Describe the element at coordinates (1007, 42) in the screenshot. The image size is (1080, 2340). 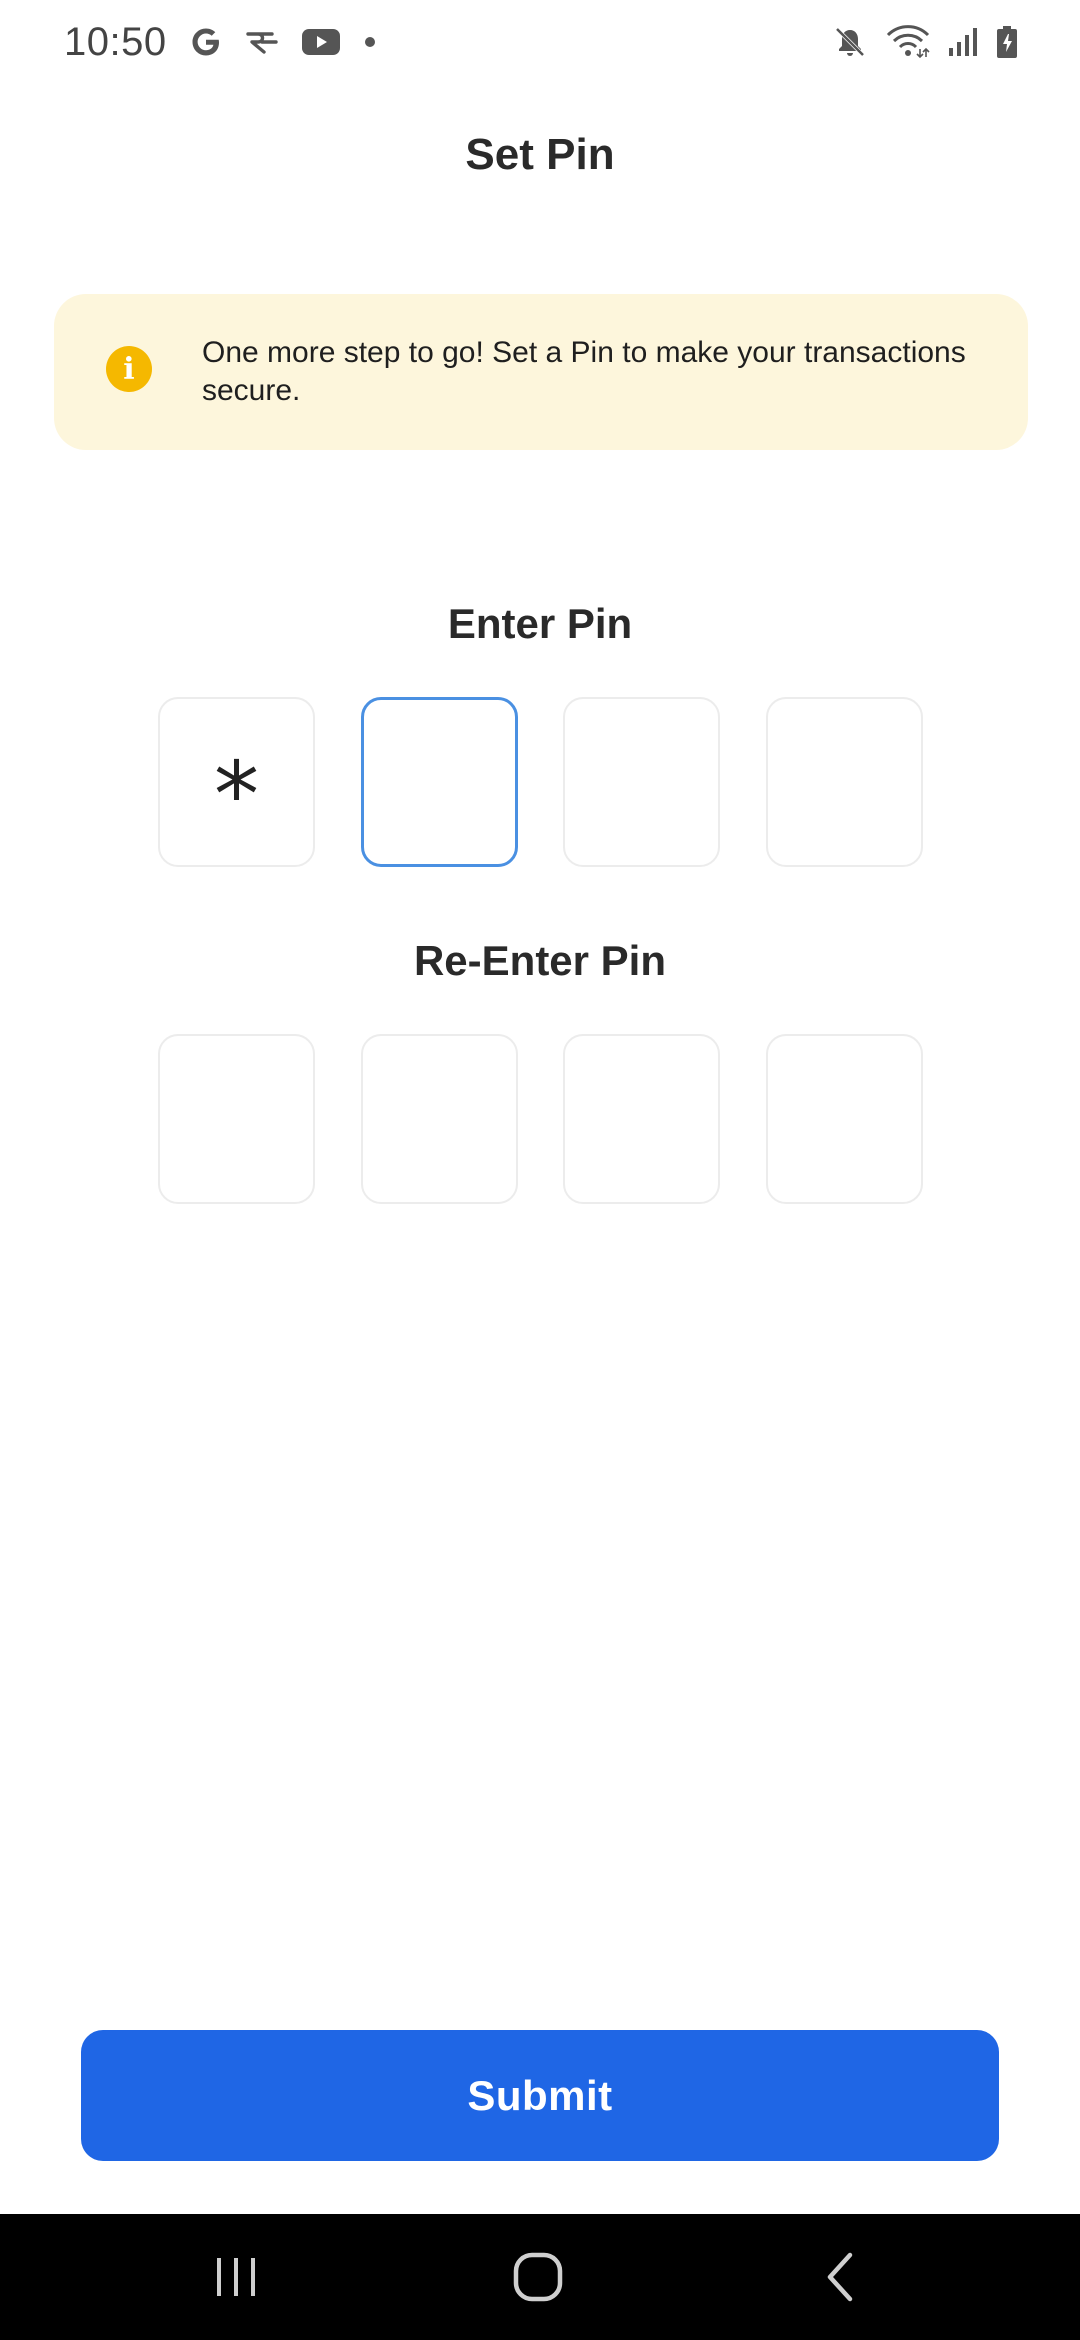
I see `battery-icon` at that location.